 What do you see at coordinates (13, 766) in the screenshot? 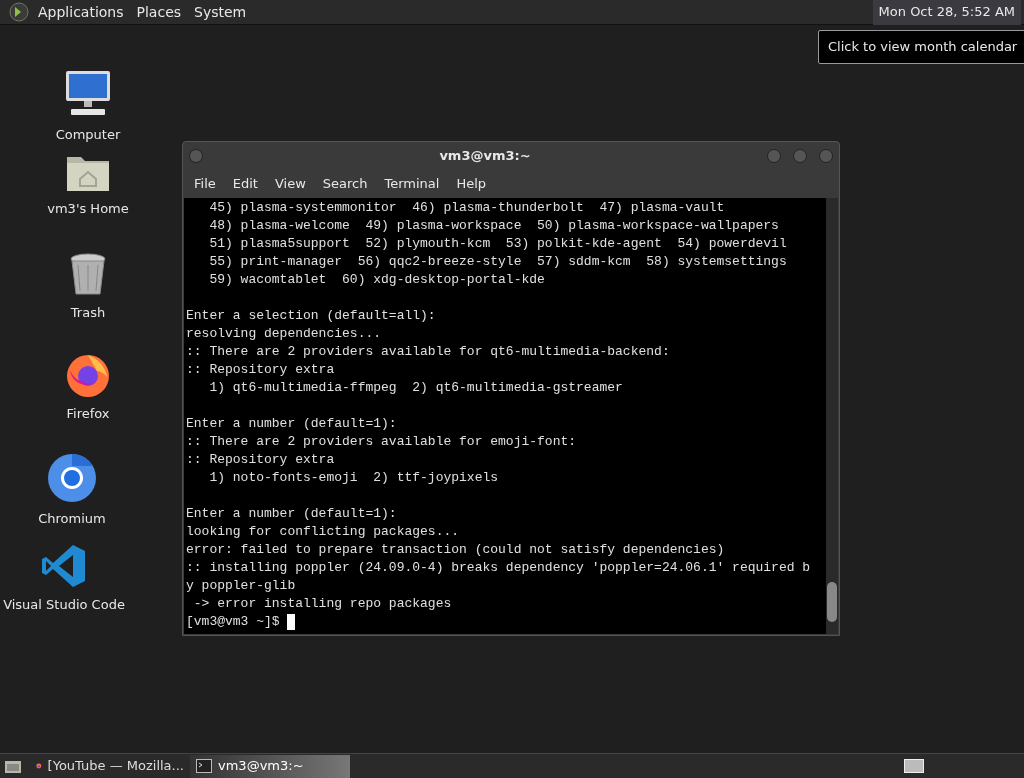
I see `show-desktop-icon` at bounding box center [13, 766].